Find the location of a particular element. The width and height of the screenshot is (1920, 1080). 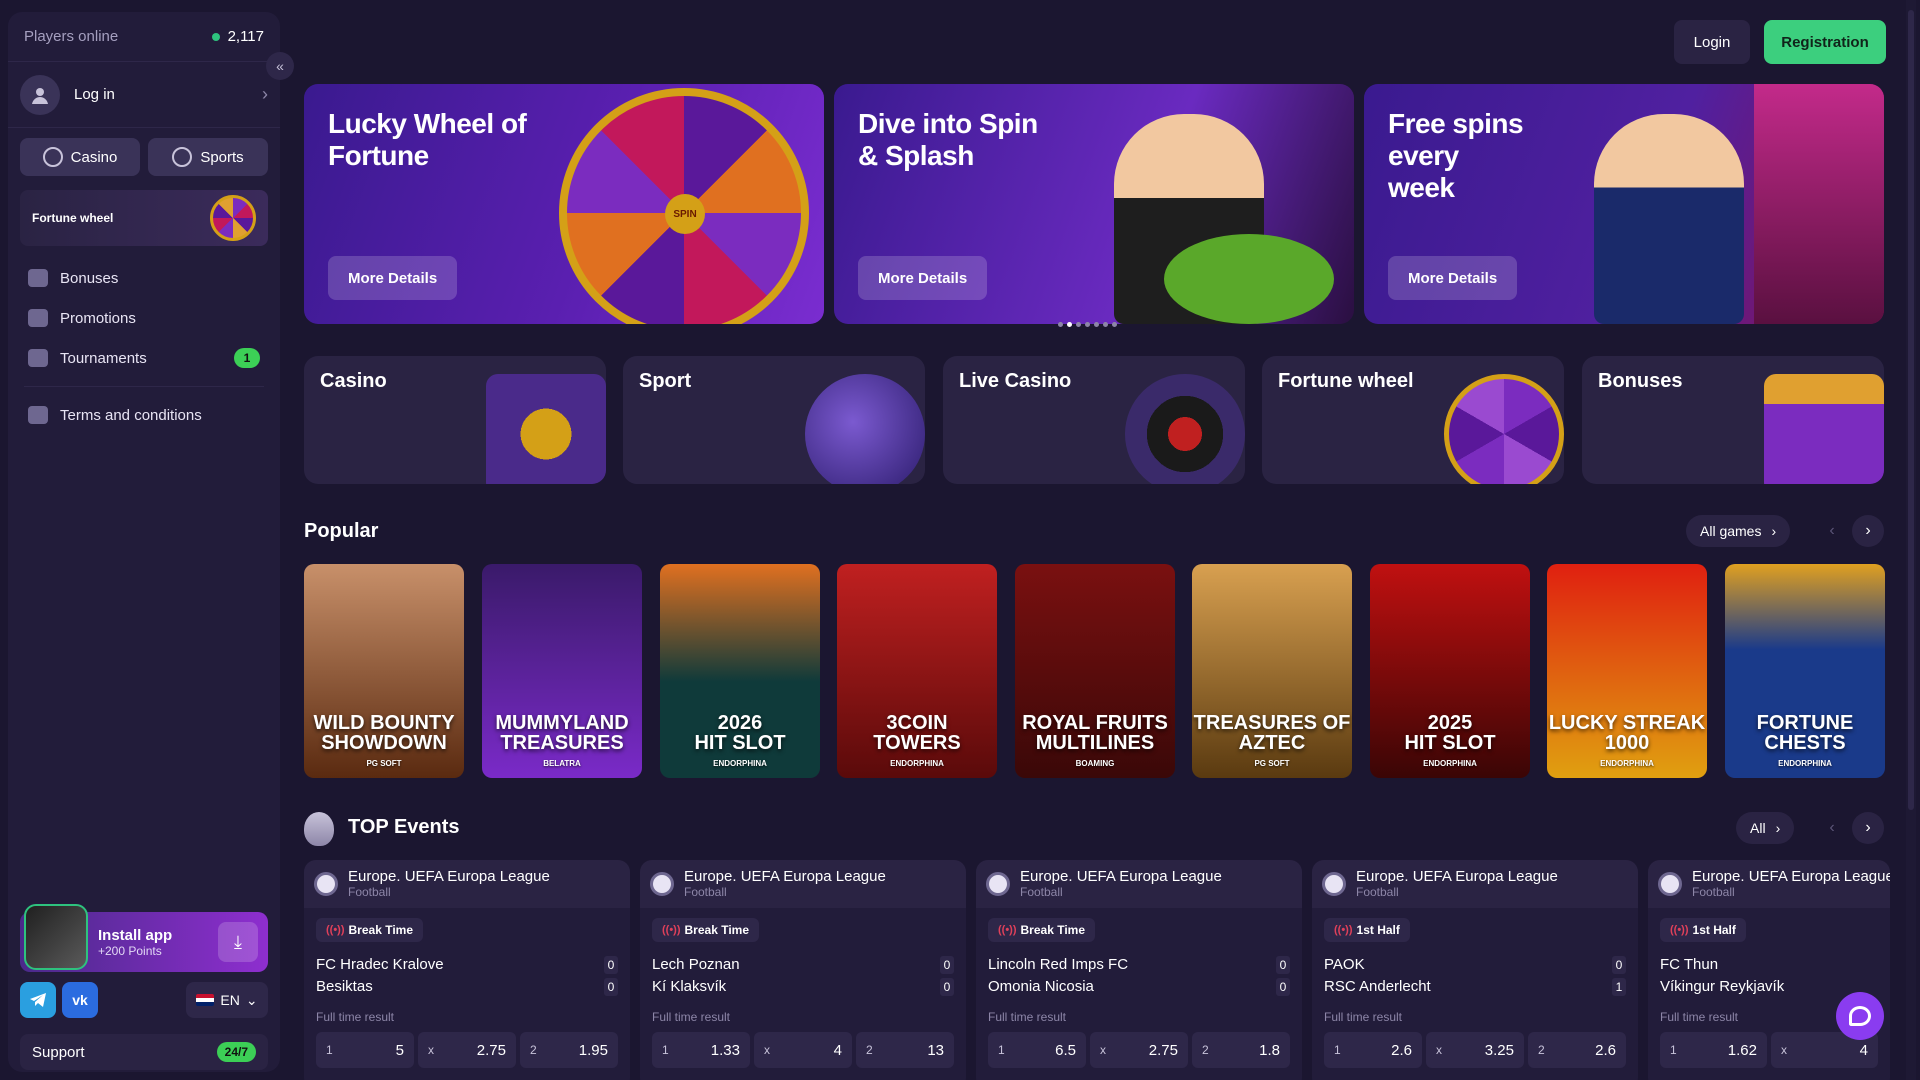

game-title: LUCKY STREAK 1000 is located at coordinates (1627, 733).